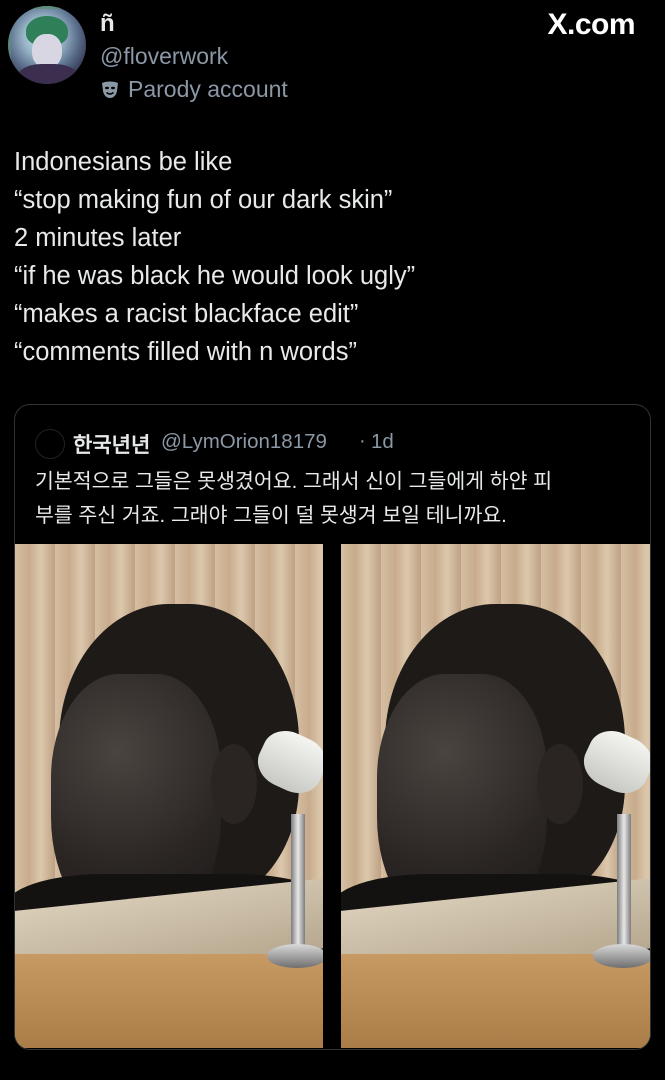 This screenshot has width=665, height=1080. What do you see at coordinates (215, 276) in the screenshot?
I see `tweet-line: “if he was black he would look ugly”` at bounding box center [215, 276].